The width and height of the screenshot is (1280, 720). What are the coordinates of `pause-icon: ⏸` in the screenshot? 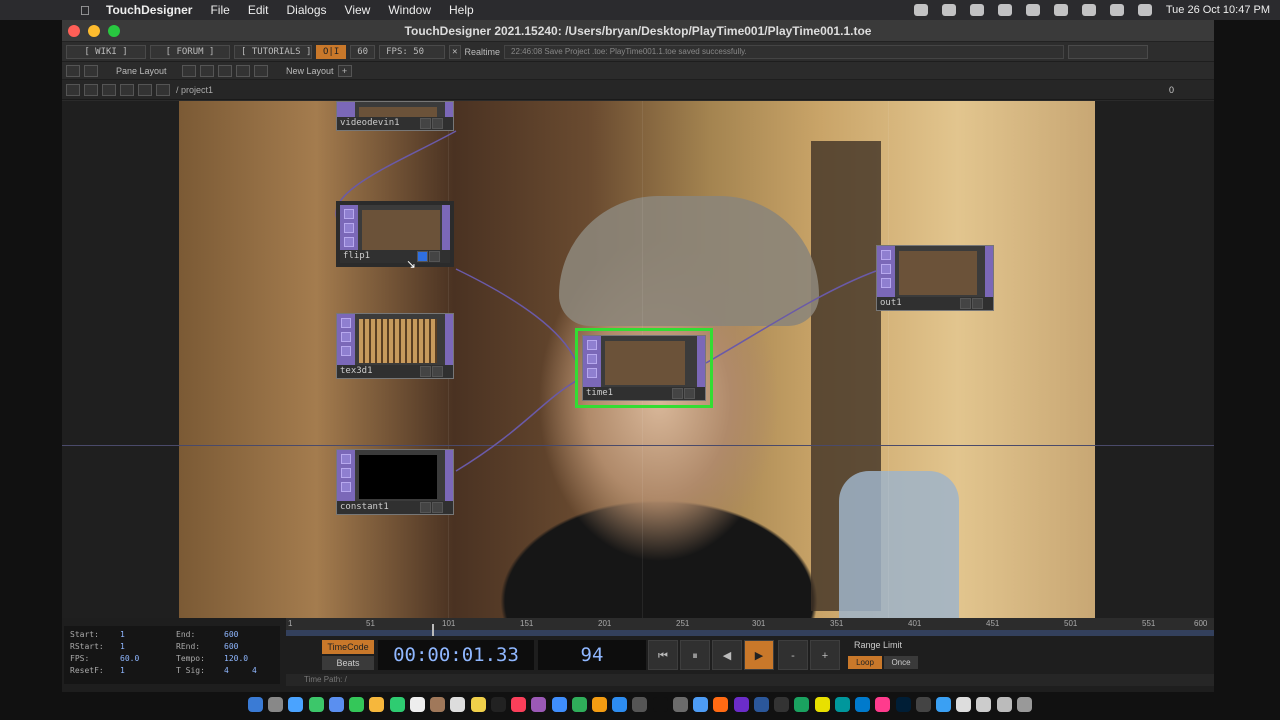 It's located at (695, 655).